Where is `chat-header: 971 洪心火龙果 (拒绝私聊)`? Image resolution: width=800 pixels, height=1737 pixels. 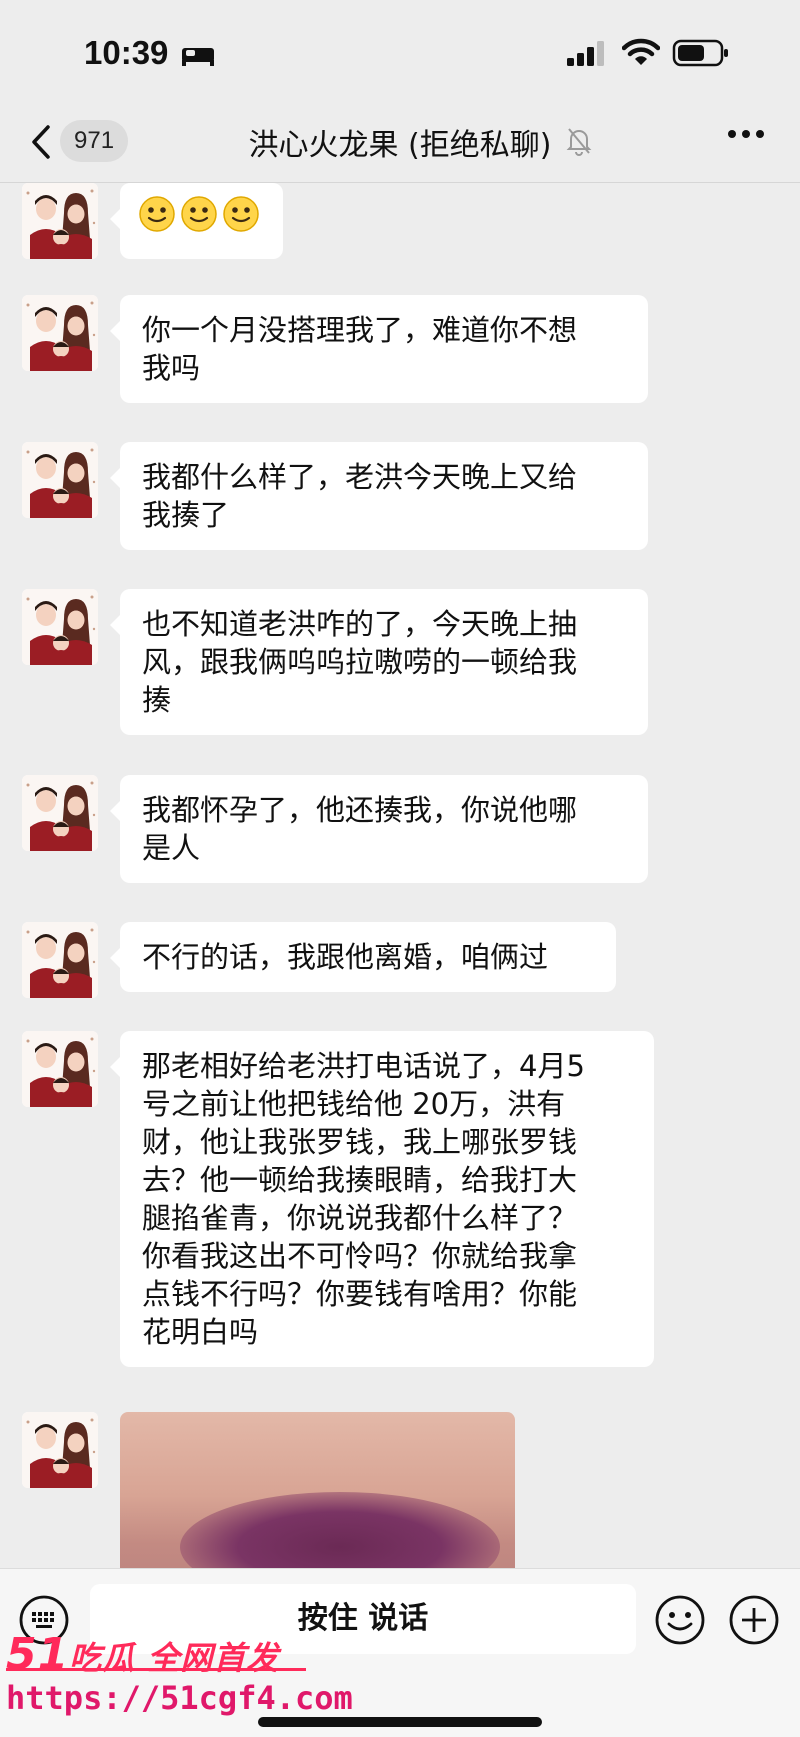
chat-header: 971 洪心火龙果 (拒绝私聊) is located at coordinates (400, 141).